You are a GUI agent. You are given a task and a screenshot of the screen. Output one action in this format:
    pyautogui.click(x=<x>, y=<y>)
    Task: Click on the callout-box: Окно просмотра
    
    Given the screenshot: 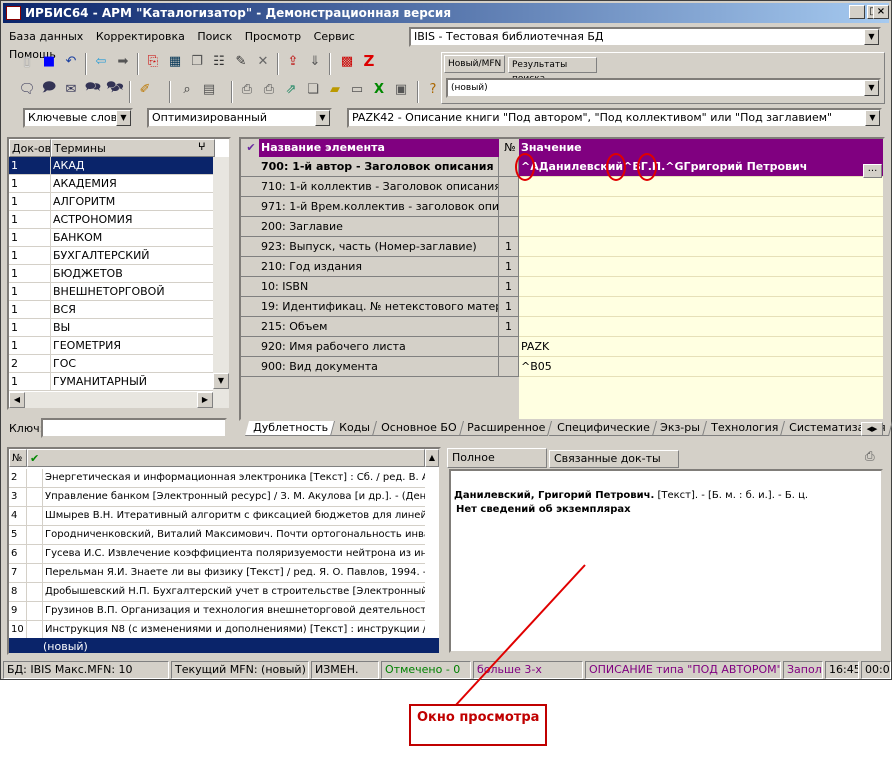 What is the action you would take?
    pyautogui.click(x=478, y=725)
    